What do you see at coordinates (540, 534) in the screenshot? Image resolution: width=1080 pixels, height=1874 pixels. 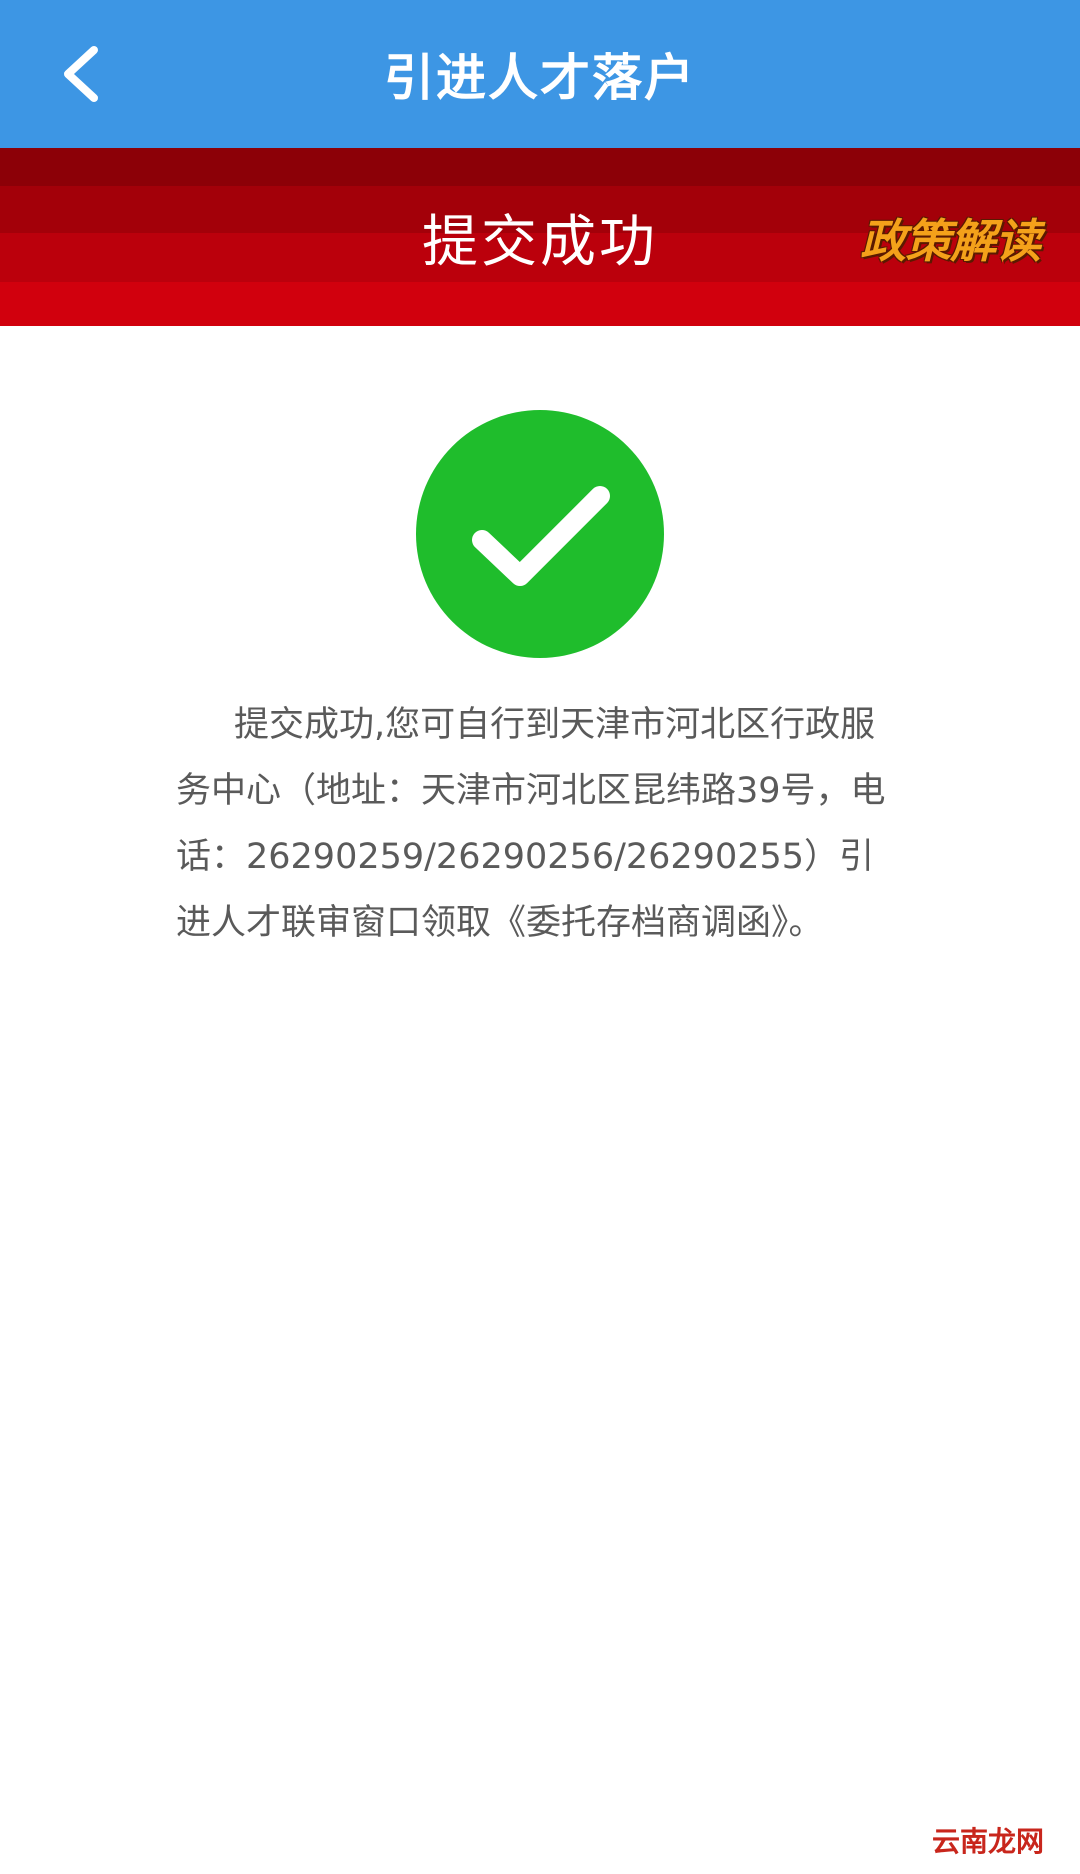 I see `check-circle-icon` at bounding box center [540, 534].